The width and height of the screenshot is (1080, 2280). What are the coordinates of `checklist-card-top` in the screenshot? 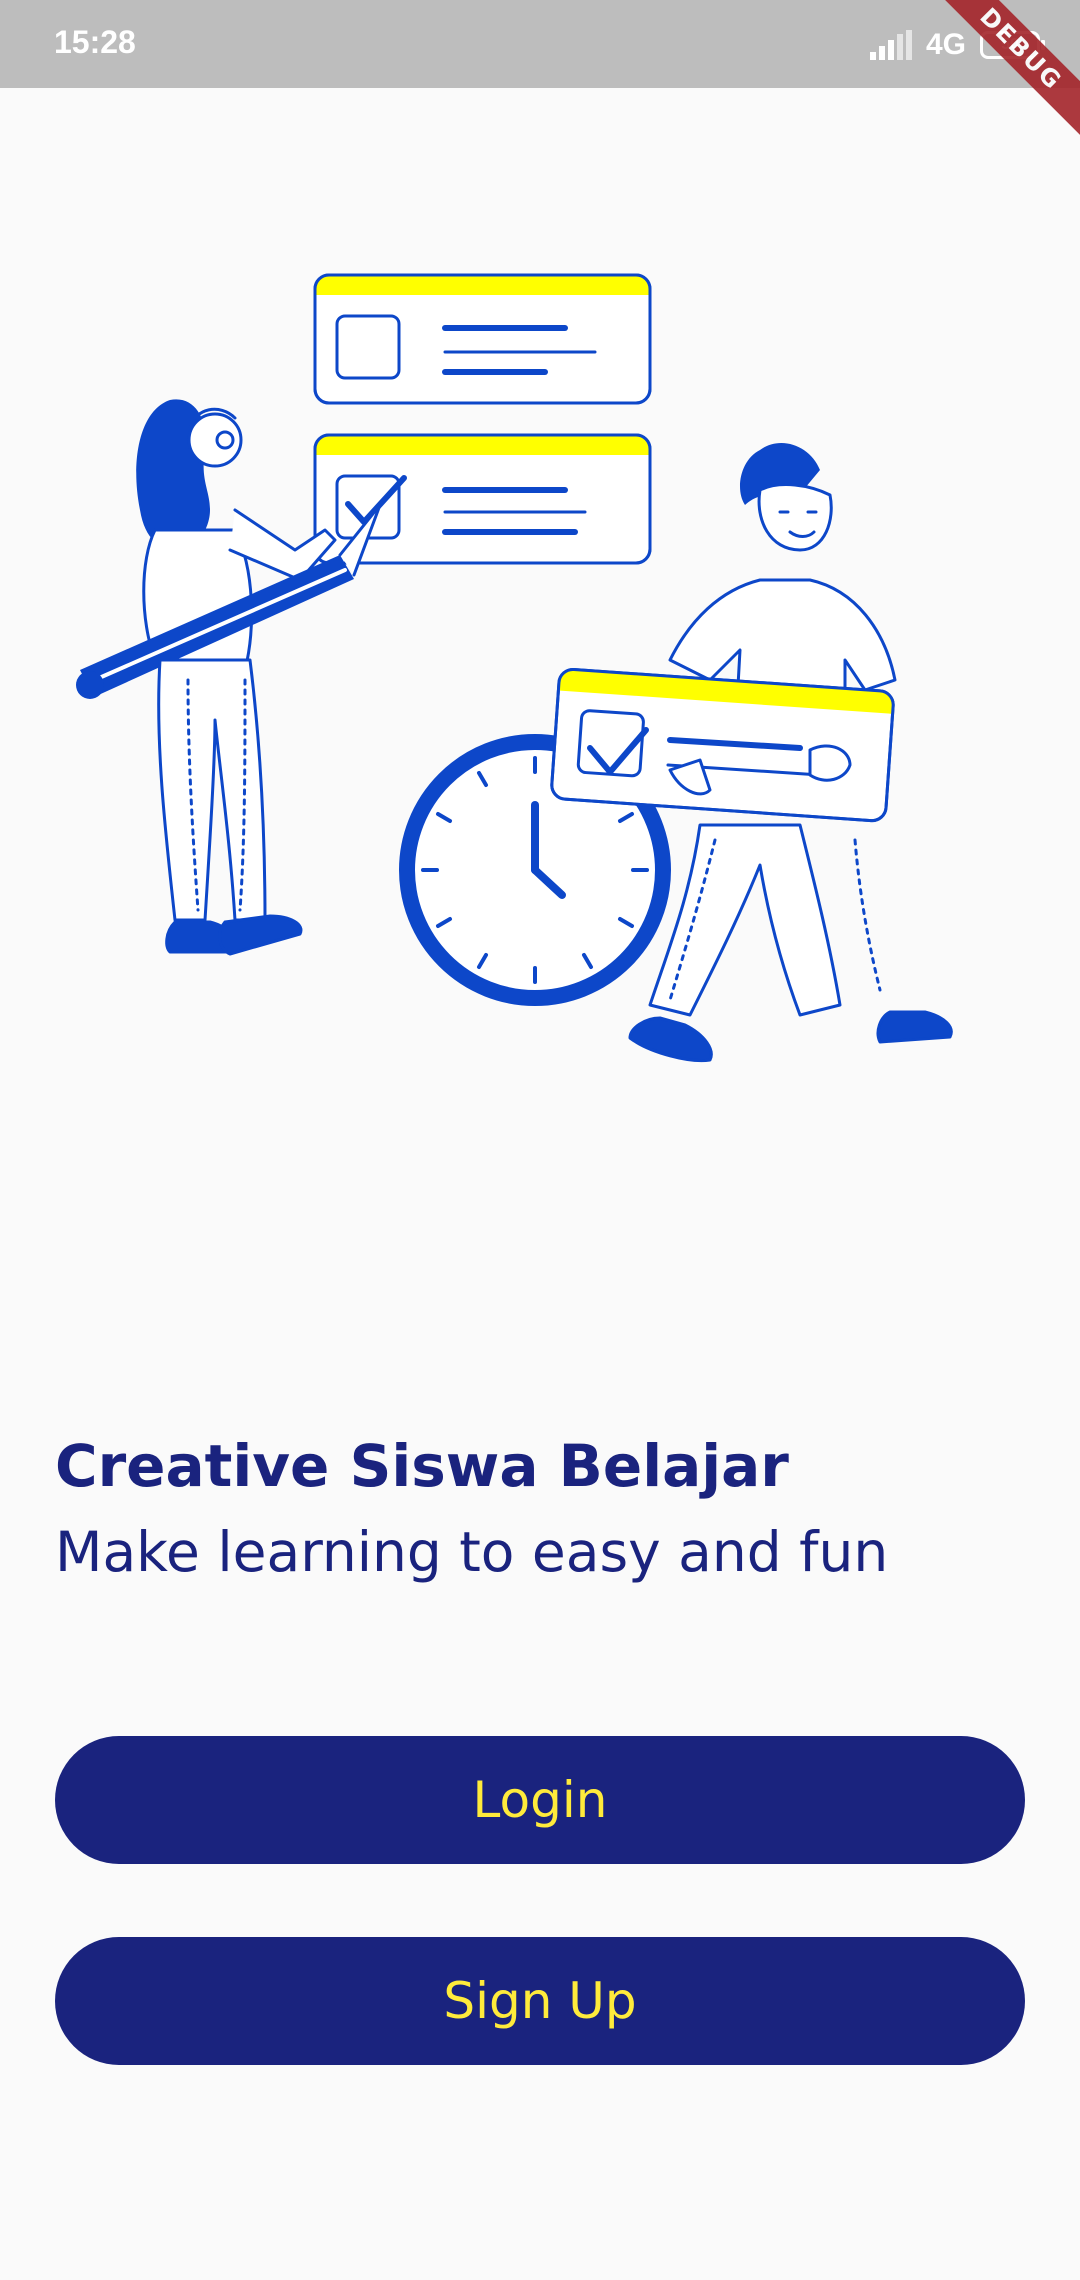 It's located at (482, 339).